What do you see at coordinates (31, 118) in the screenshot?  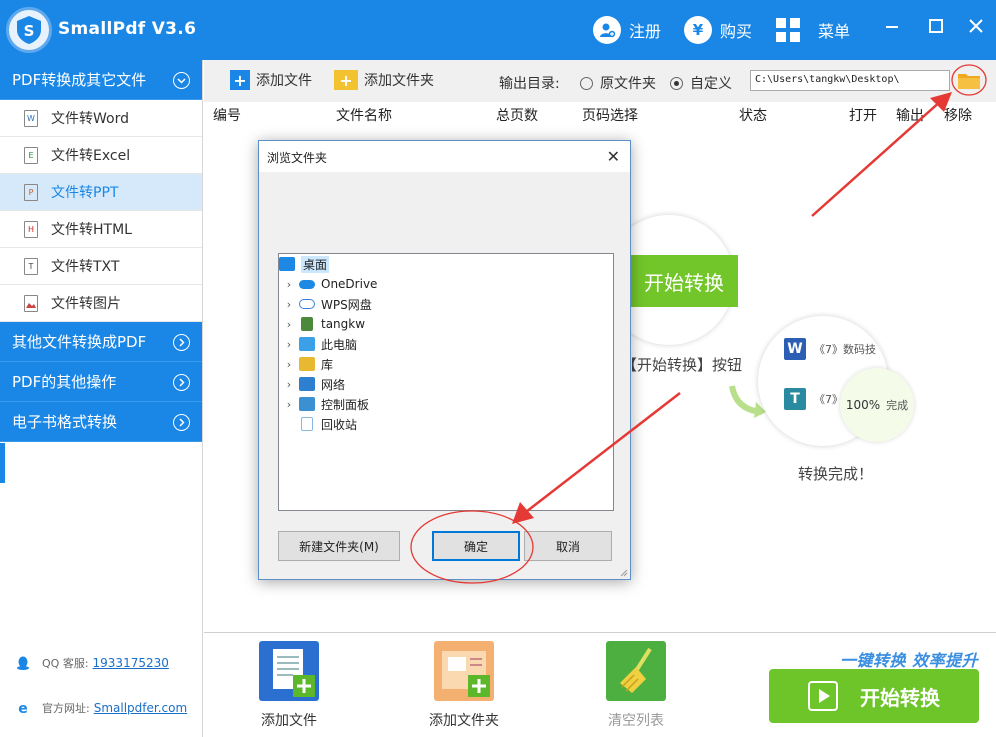 I see `word-doc-icon: W` at bounding box center [31, 118].